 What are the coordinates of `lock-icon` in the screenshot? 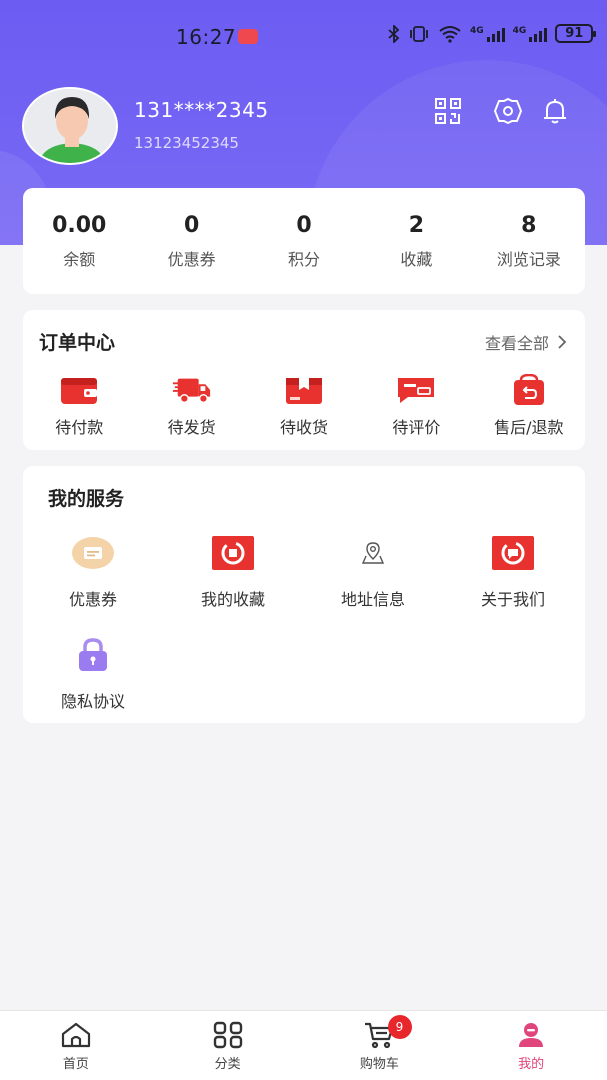 It's located at (93, 655).